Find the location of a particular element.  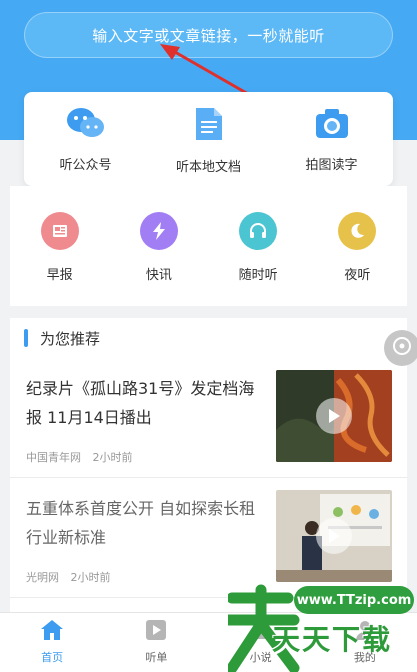

tab-label: 我的 is located at coordinates (364, 657).